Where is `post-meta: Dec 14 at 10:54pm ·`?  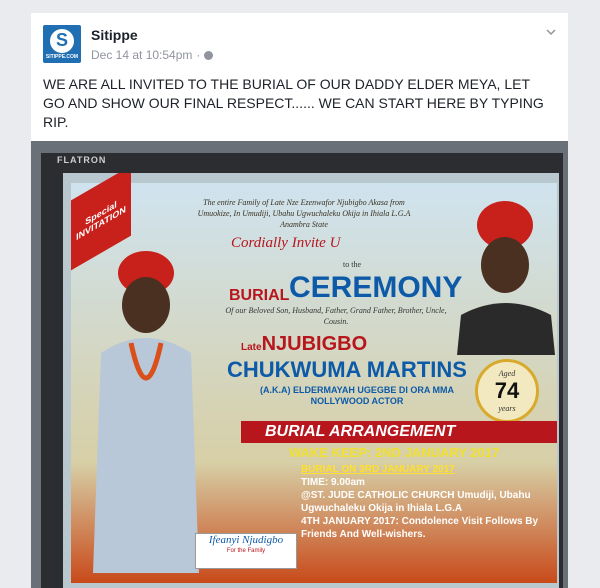
post-meta: Dec 14 at 10:54pm · is located at coordinates (152, 55).